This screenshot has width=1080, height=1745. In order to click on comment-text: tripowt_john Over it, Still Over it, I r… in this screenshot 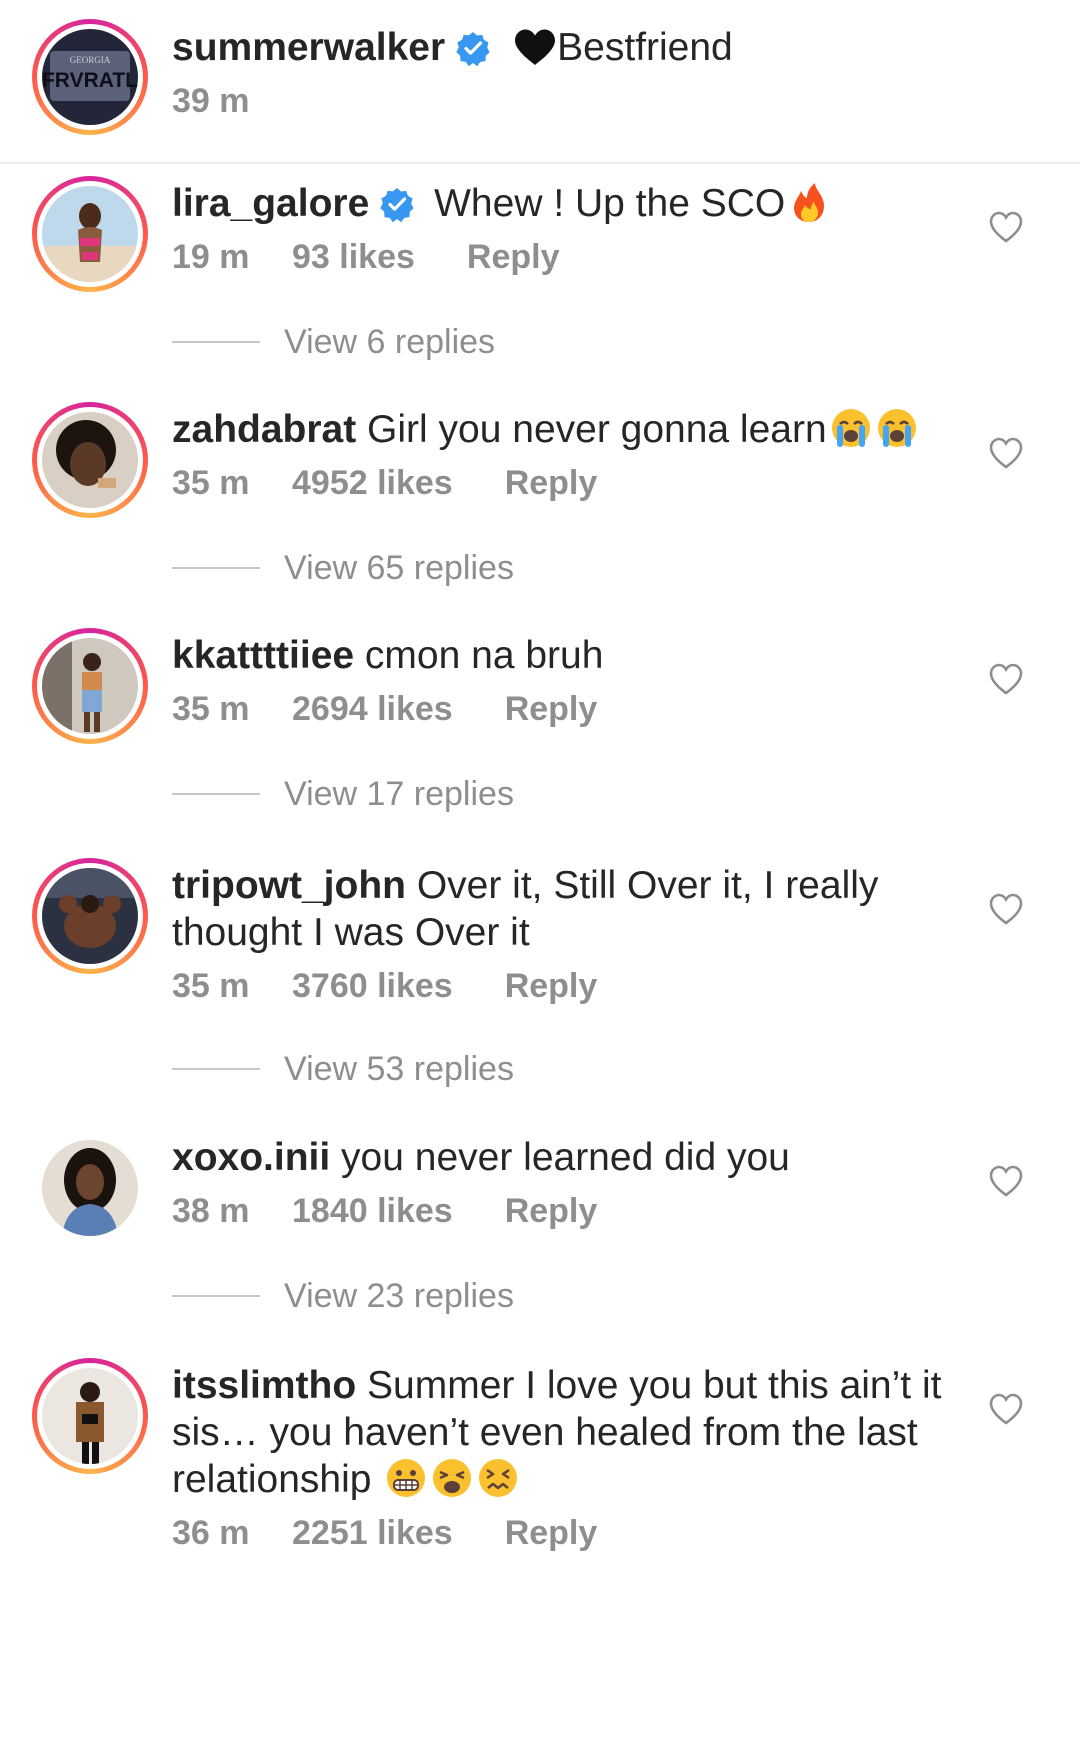, I will do `click(557, 909)`.